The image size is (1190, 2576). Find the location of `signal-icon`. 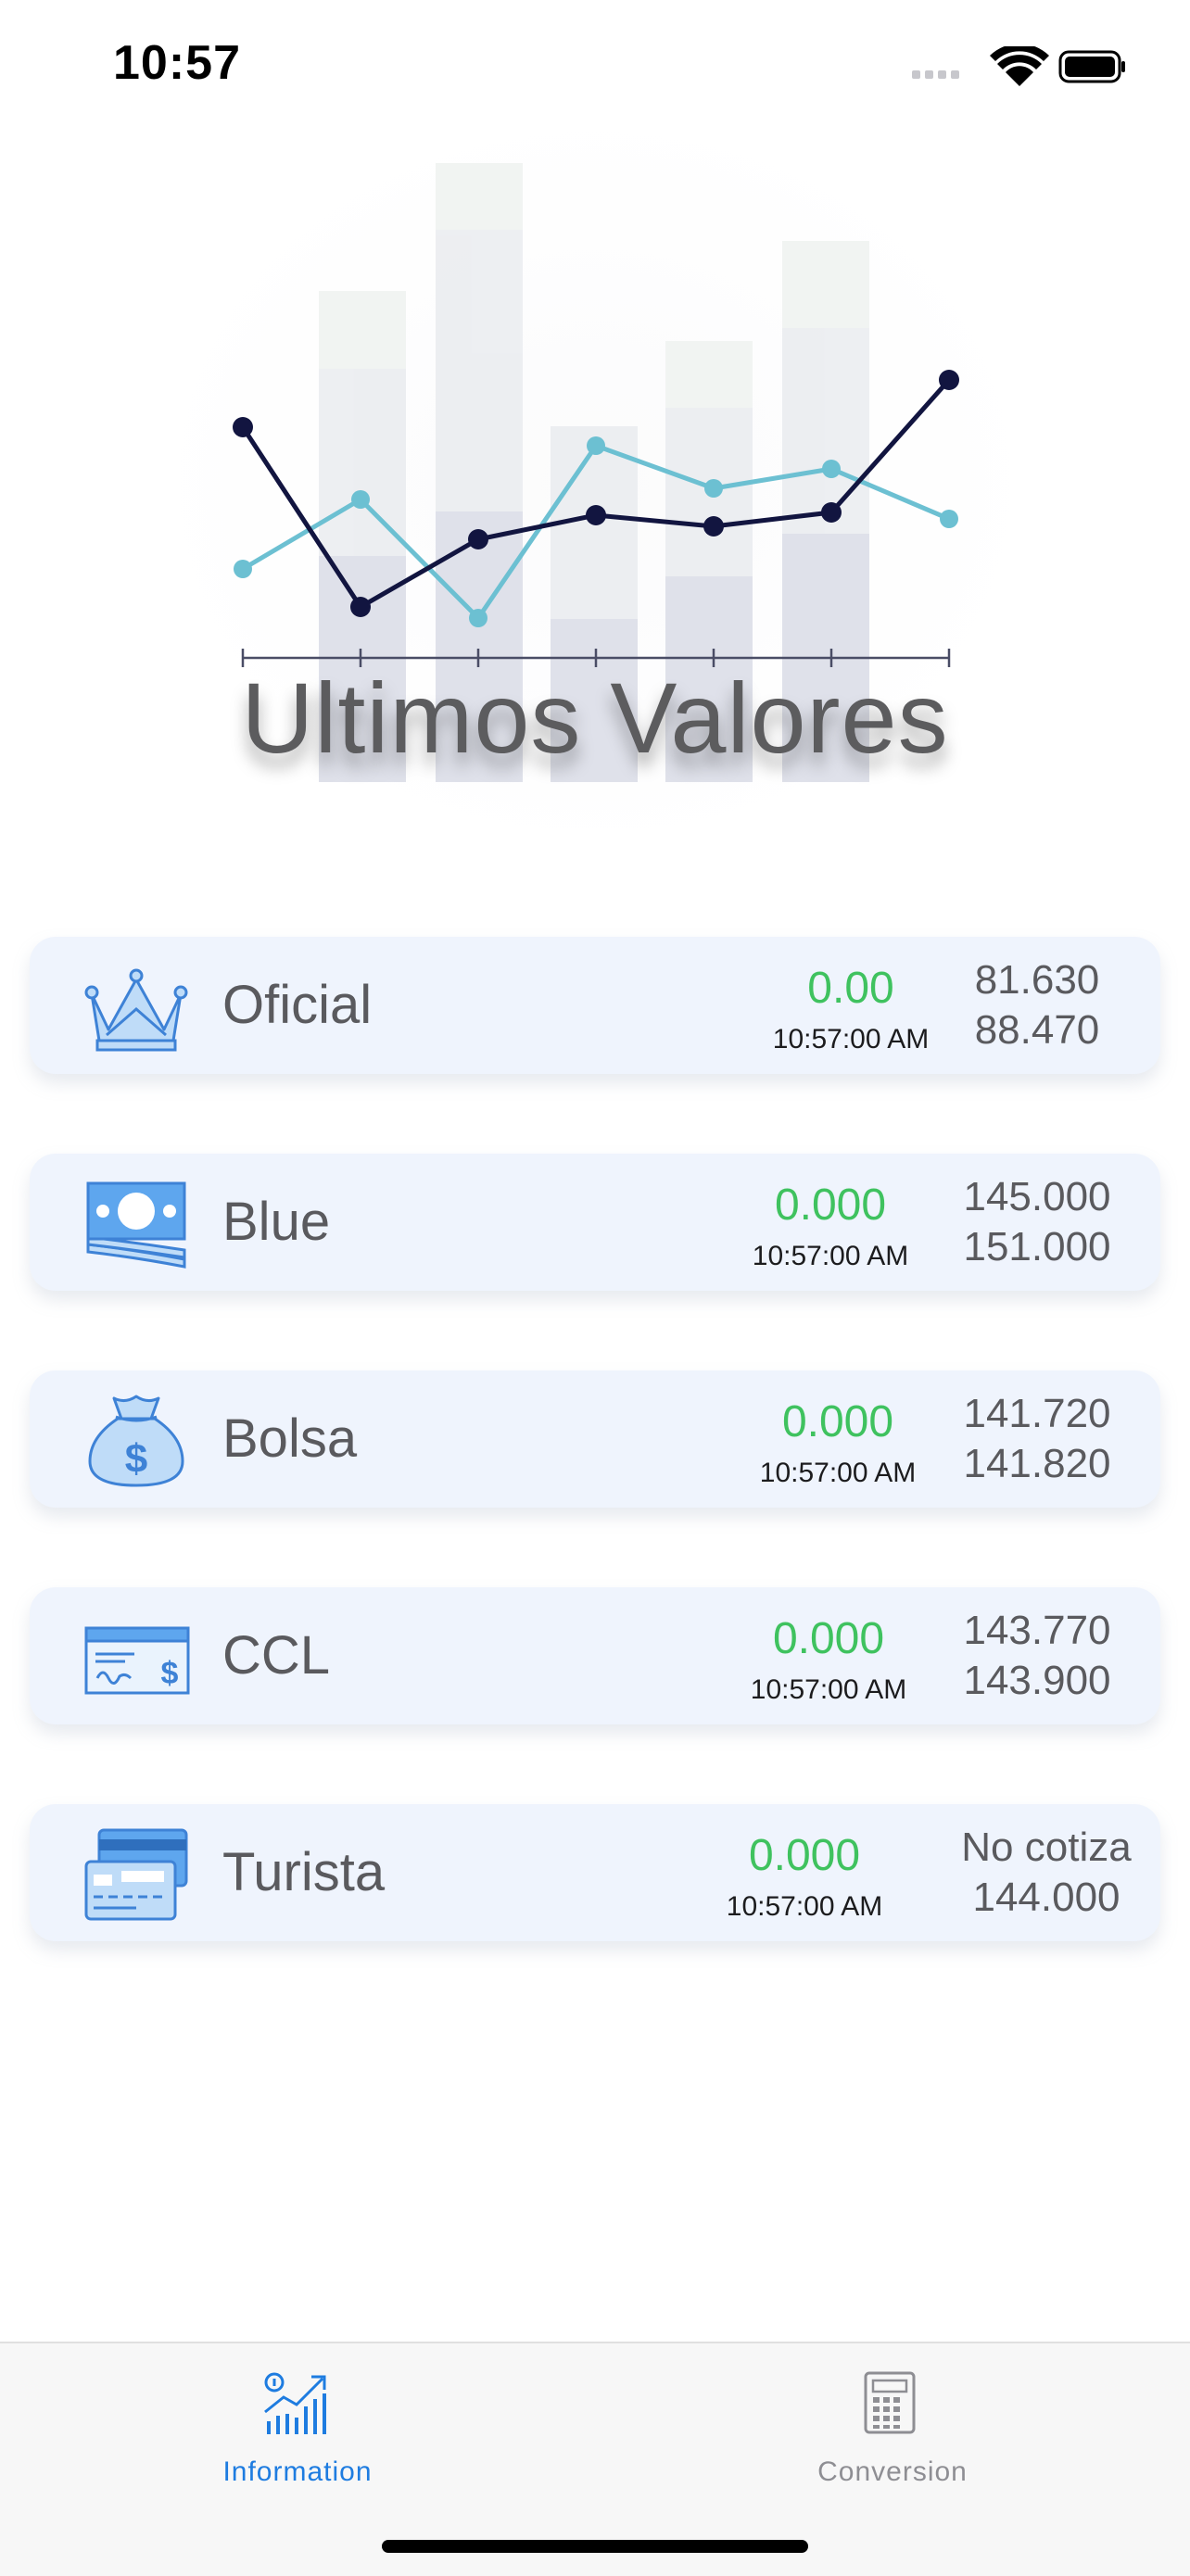

signal-icon is located at coordinates (935, 74).